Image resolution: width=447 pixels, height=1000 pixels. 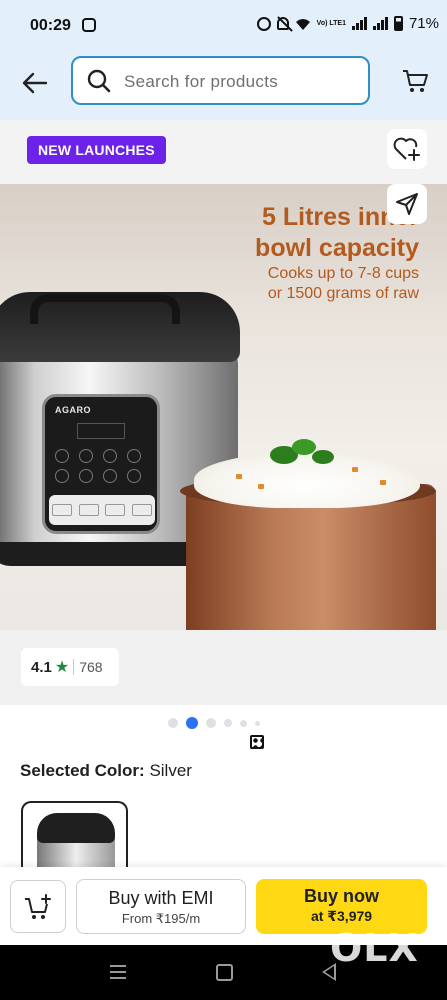 What do you see at coordinates (398, 23) in the screenshot?
I see `battery-icon` at bounding box center [398, 23].